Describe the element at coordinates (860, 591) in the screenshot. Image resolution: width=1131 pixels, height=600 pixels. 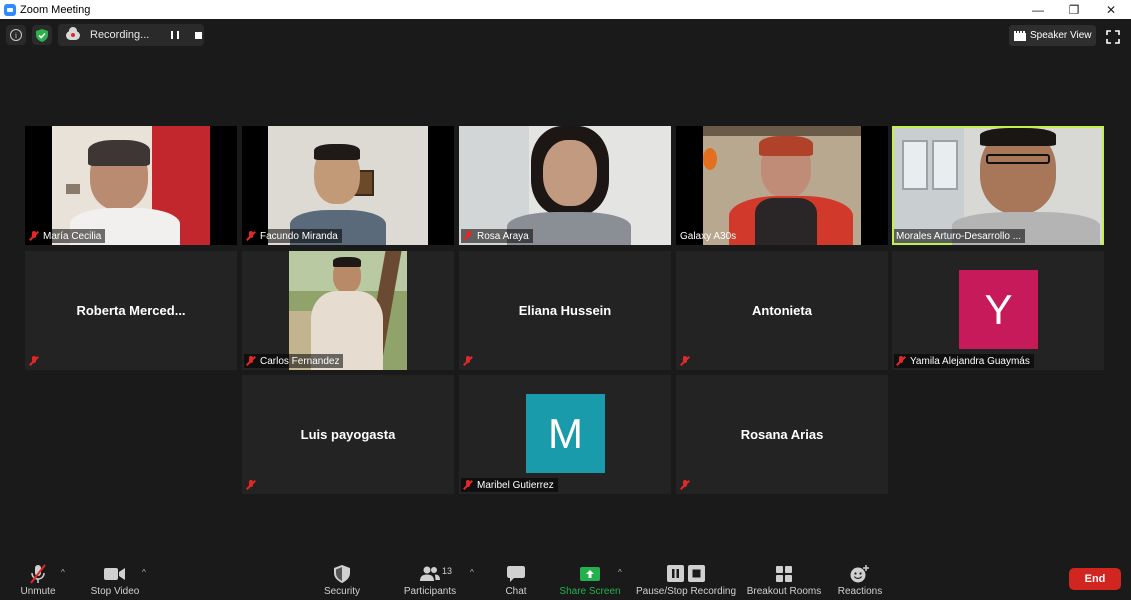
I see `reactions-label: Reactions` at that location.